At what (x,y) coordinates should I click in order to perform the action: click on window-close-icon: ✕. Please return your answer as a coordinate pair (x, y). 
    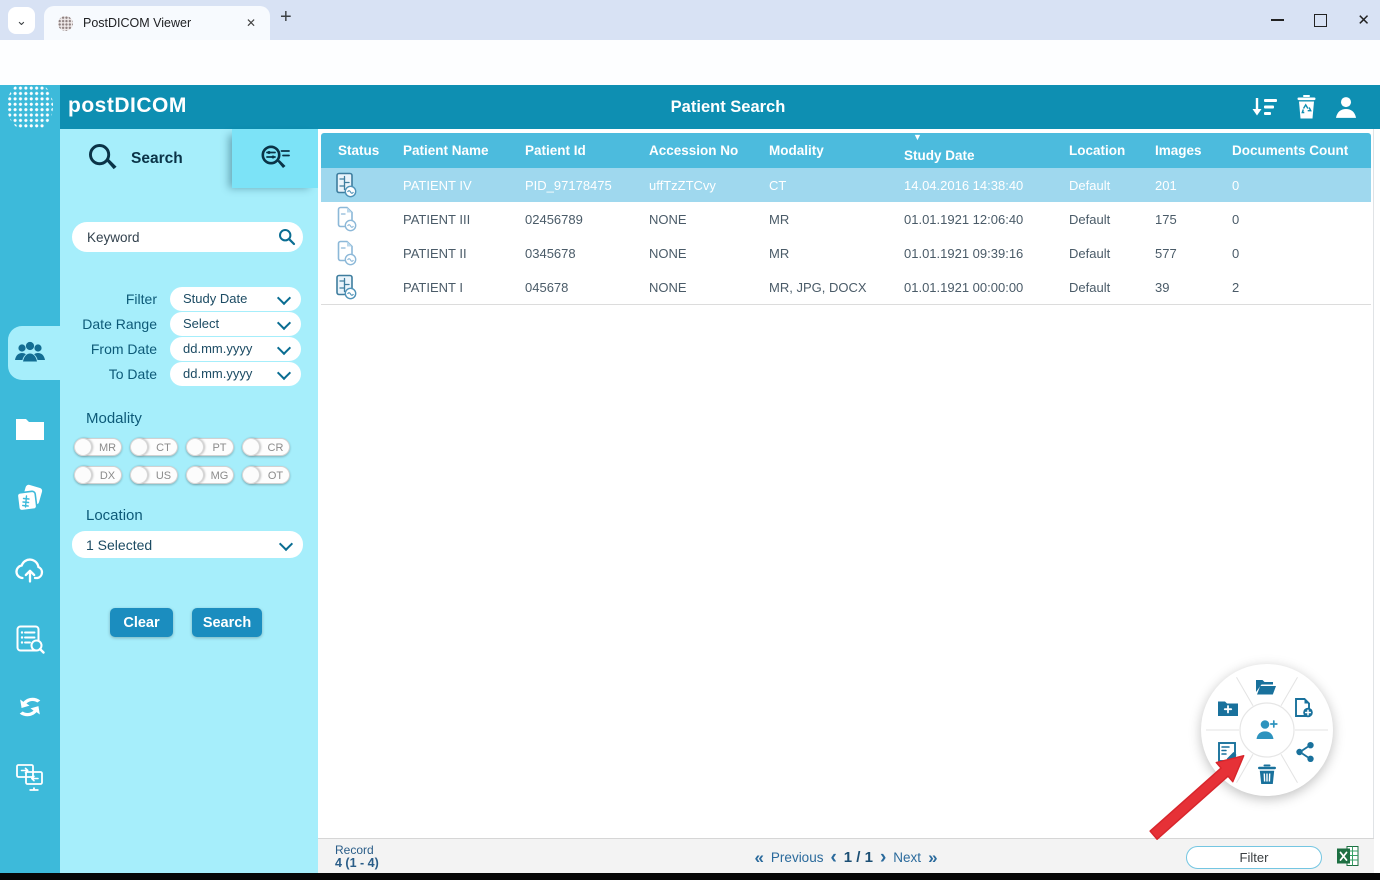
    Looking at the image, I should click on (1363, 20).